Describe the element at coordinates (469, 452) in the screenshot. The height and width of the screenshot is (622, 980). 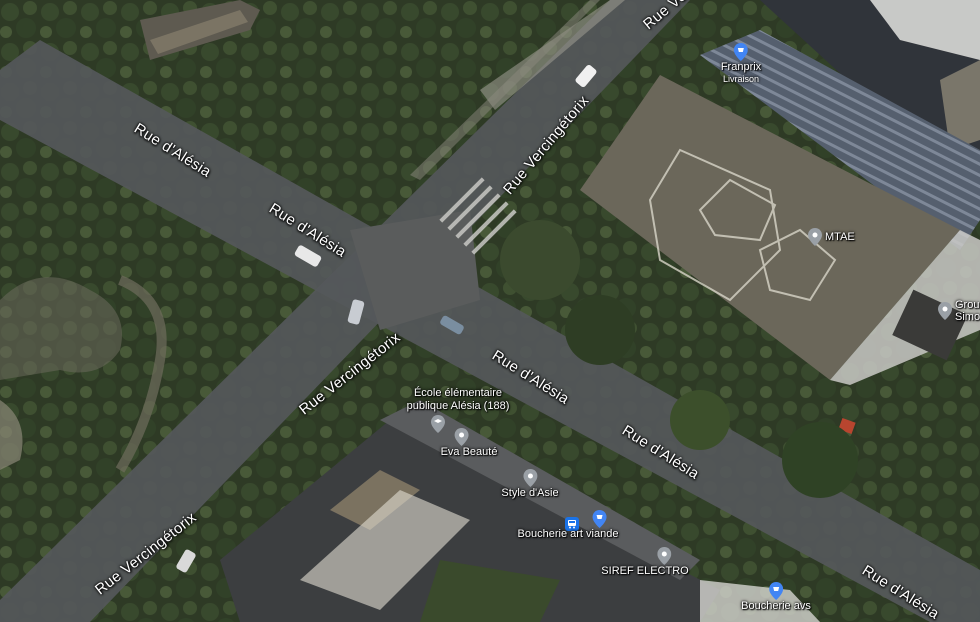
I see `poi-name: Eva Beauté` at that location.